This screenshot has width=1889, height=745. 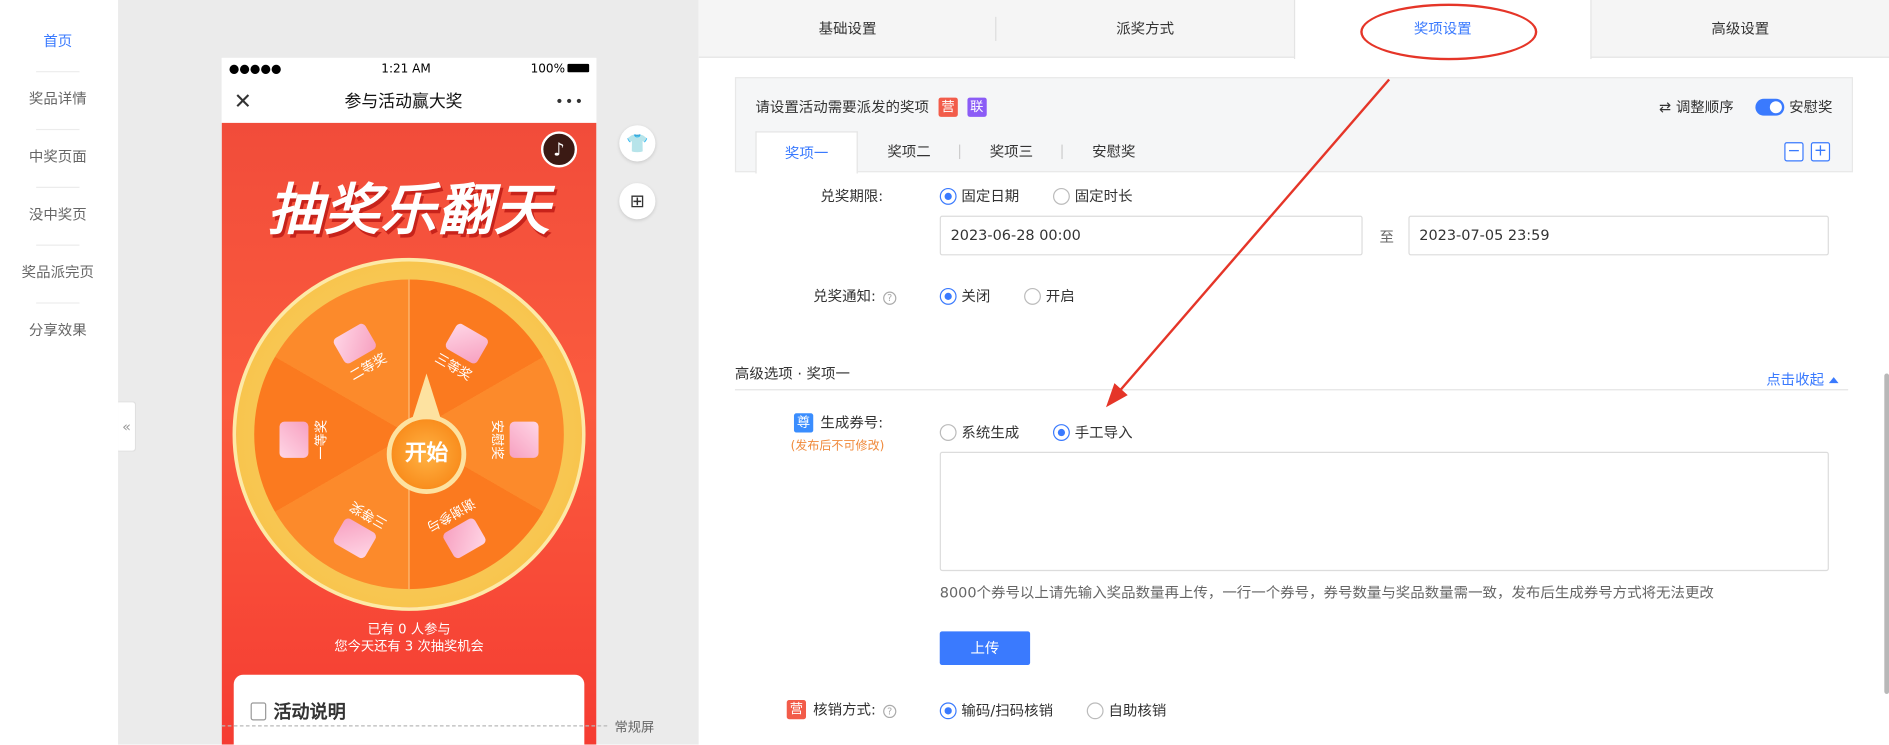 What do you see at coordinates (1886, 533) in the screenshot?
I see `scrollbar` at bounding box center [1886, 533].